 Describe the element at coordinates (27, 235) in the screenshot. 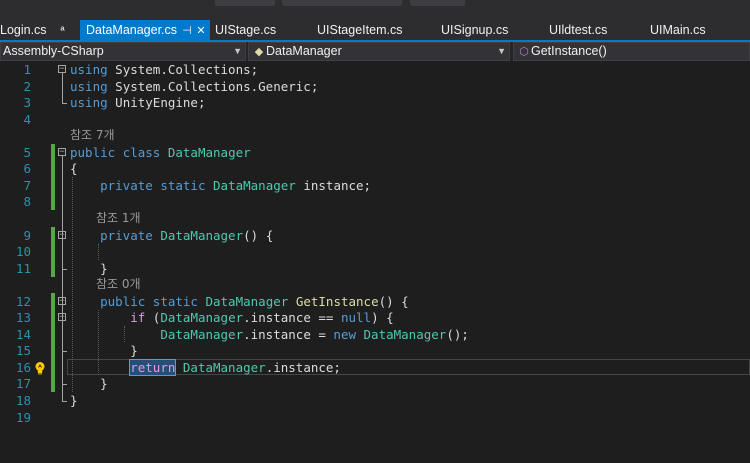

I see `line-number: 9` at that location.